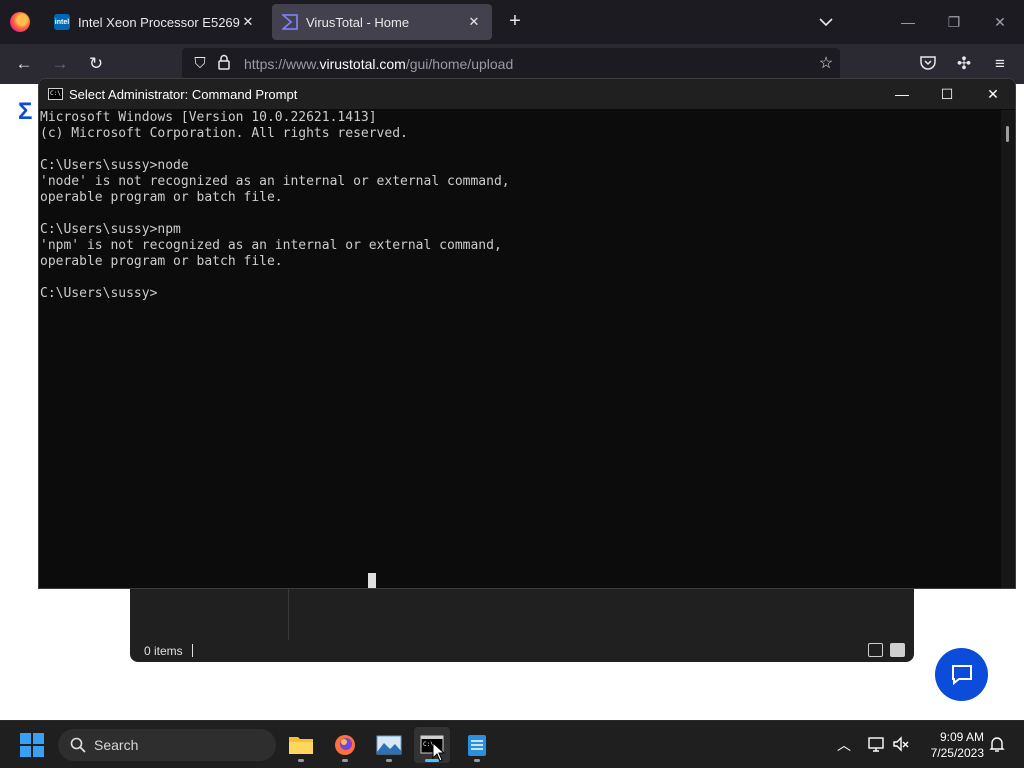  I want to click on tab-title: Intel Xeon Processor E52697 v2, so click(159, 22).